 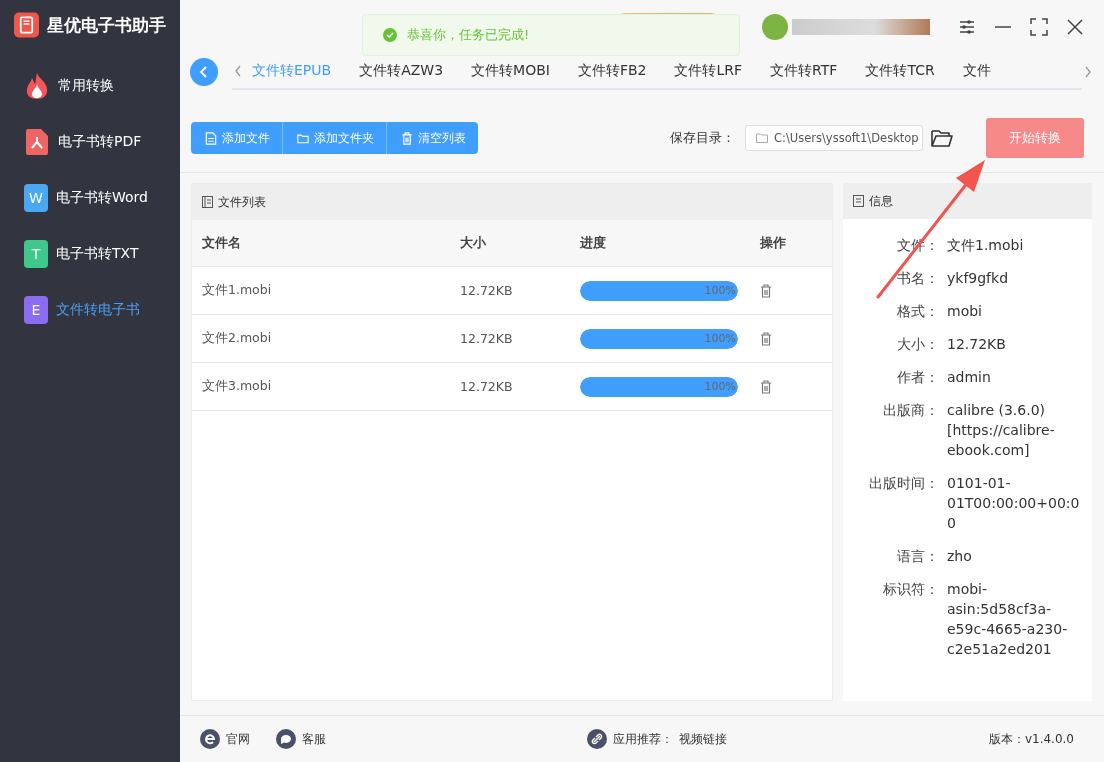 What do you see at coordinates (237, 386) in the screenshot?
I see `table-cell-text: 文件3.mobi` at bounding box center [237, 386].